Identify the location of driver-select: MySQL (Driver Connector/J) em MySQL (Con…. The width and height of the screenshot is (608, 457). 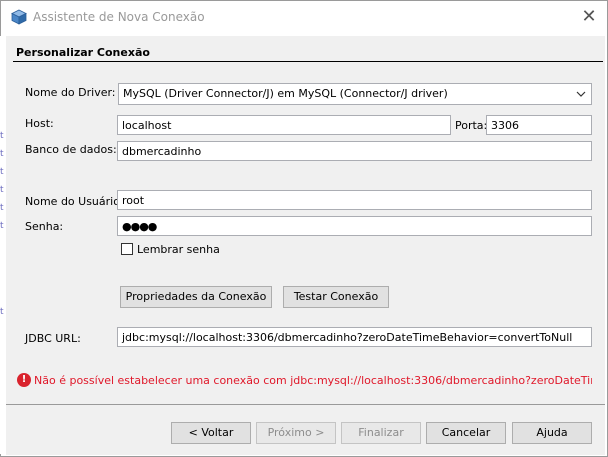
(355, 94).